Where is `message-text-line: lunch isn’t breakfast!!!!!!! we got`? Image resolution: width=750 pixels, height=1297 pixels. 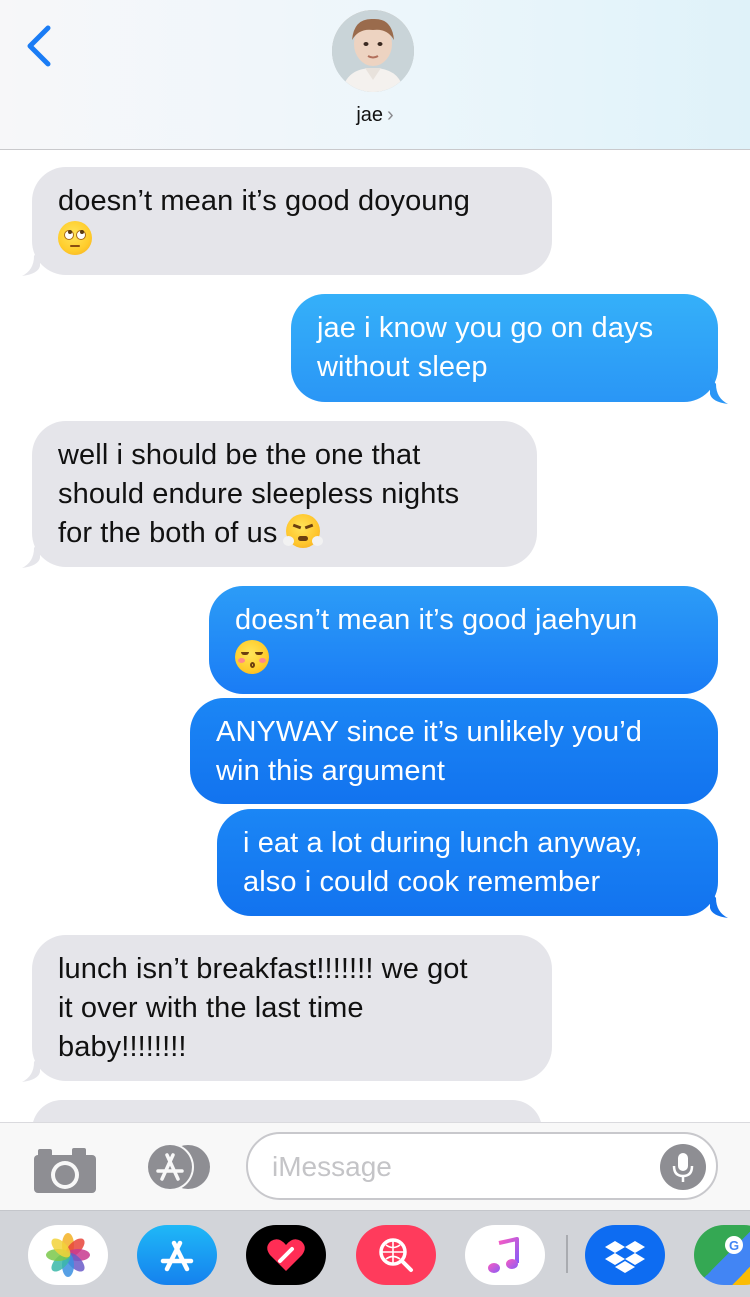
message-text-line: lunch isn’t breakfast!!!!!!! we got is located at coordinates (263, 969).